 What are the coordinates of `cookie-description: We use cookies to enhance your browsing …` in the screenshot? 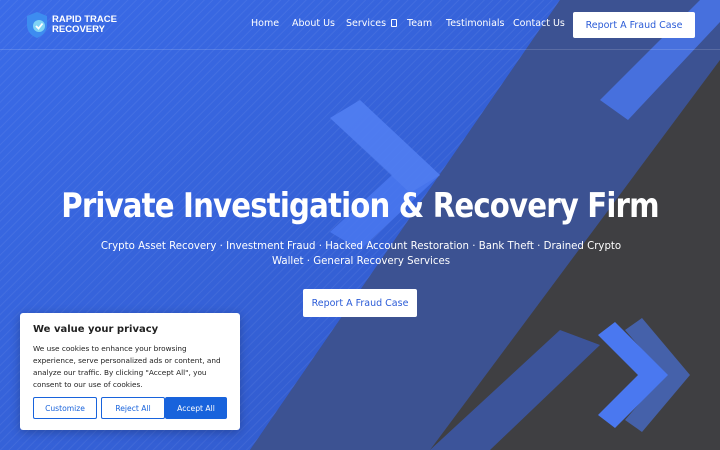 It's located at (127, 366).